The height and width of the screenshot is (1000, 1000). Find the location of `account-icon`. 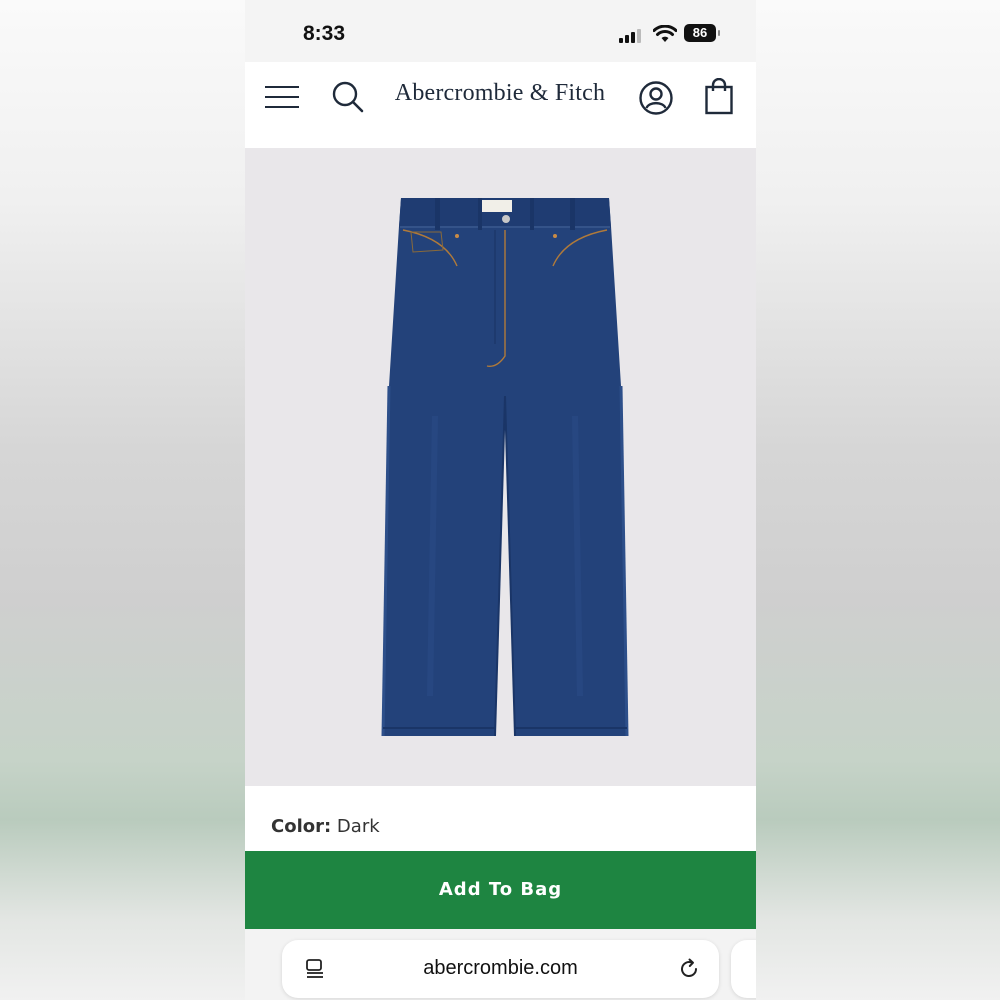

account-icon is located at coordinates (656, 98).